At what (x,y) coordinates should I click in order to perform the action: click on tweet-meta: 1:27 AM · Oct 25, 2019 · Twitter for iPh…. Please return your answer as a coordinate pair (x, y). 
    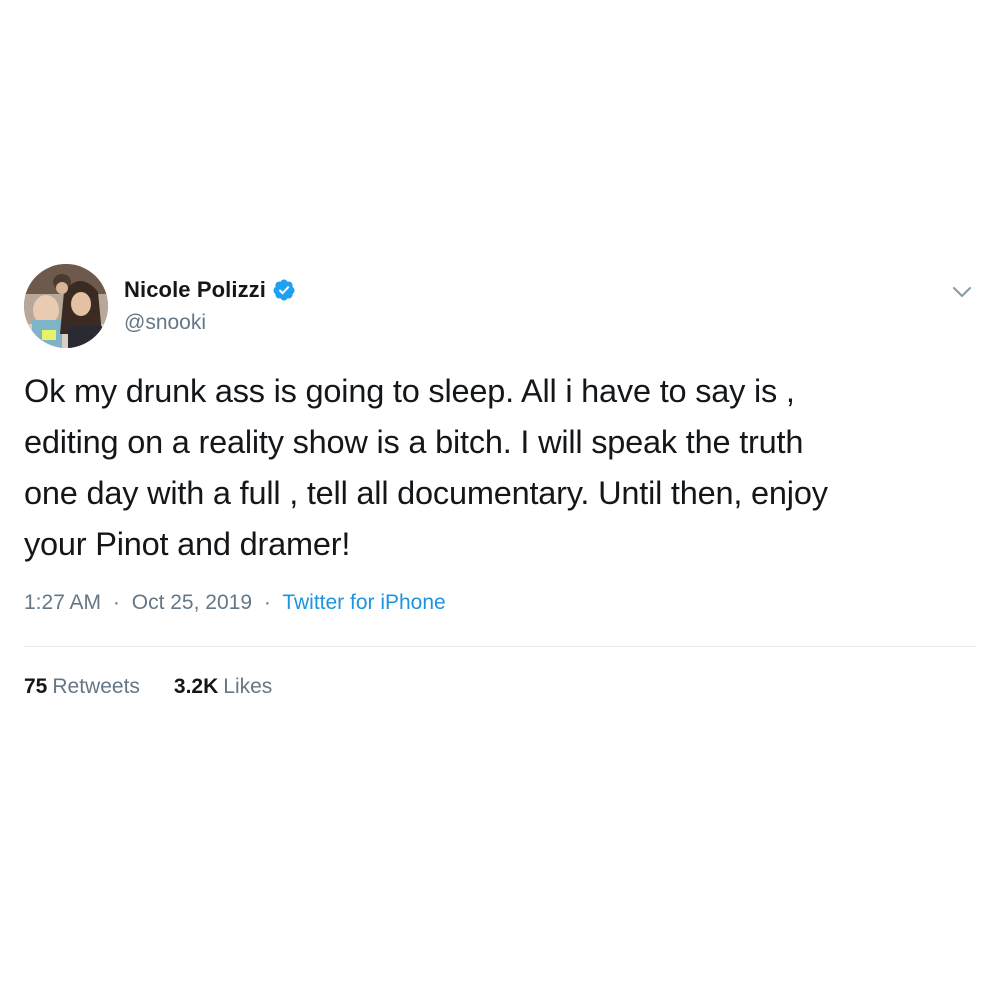
    Looking at the image, I should click on (500, 603).